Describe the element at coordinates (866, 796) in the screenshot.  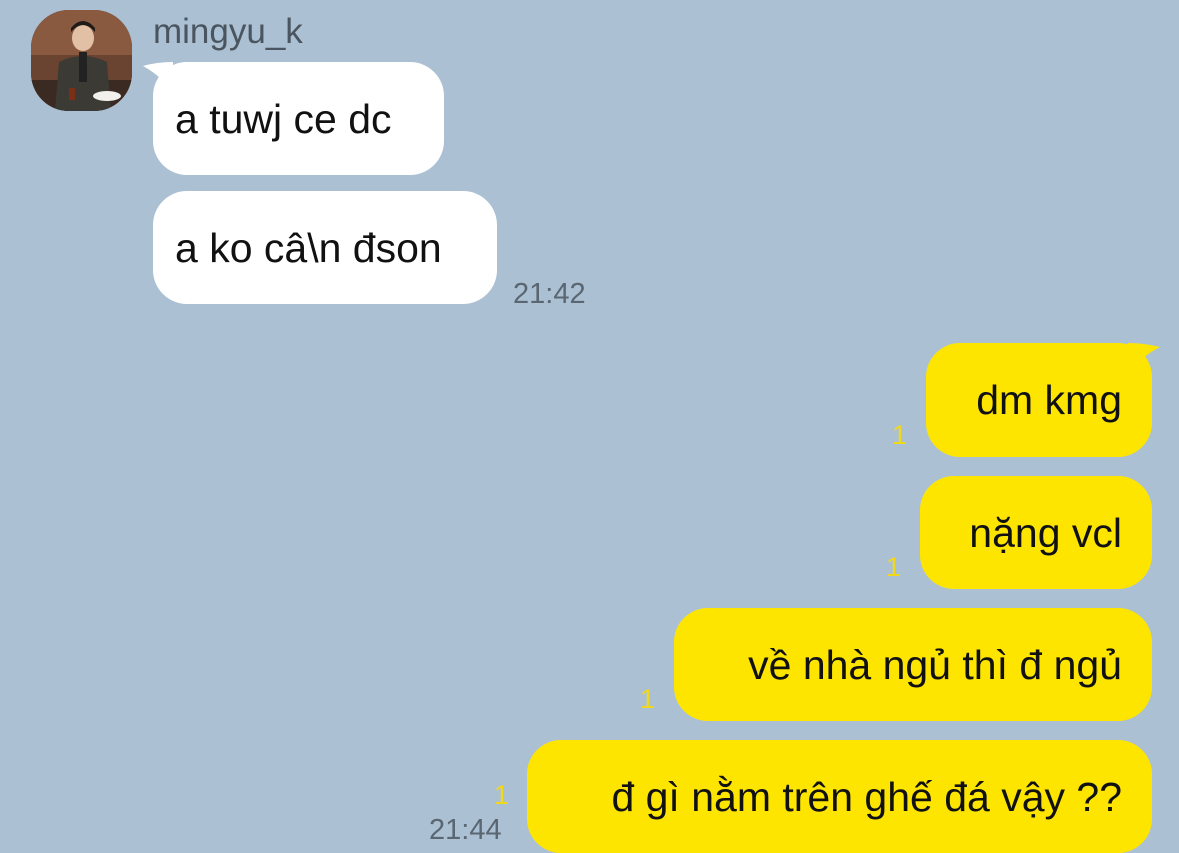
I see `message-text: đ gì nằm trên ghế đá vậy ??` at that location.